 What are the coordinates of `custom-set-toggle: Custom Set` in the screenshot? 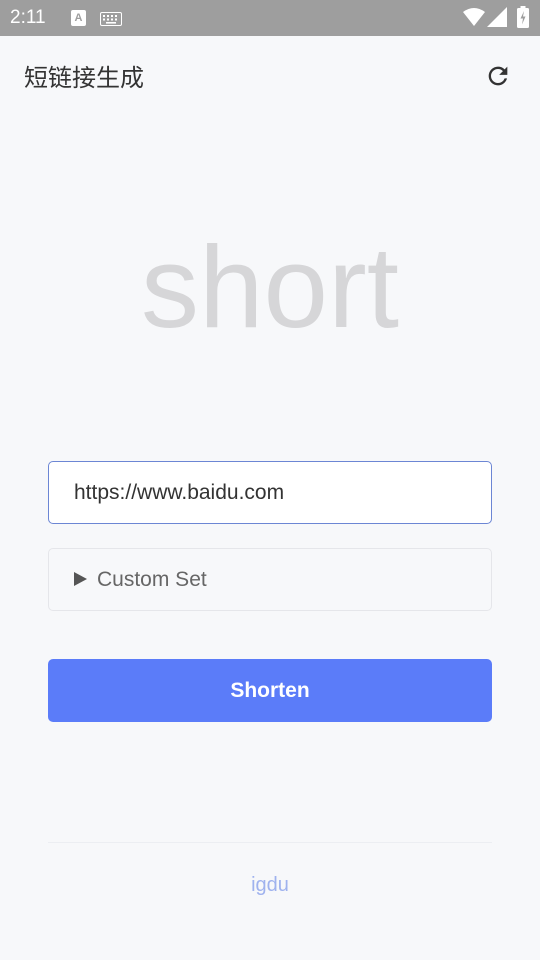 It's located at (270, 579).